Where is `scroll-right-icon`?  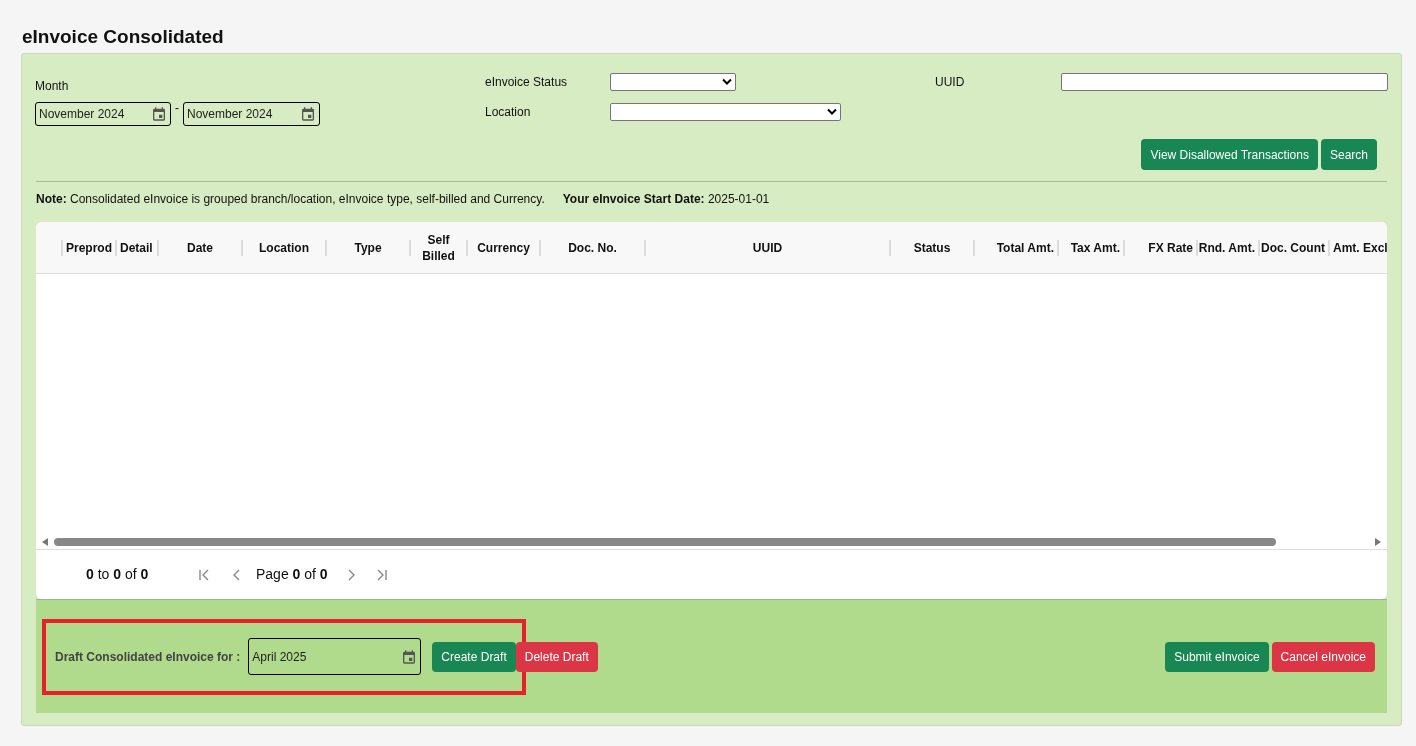
scroll-right-icon is located at coordinates (1378, 542).